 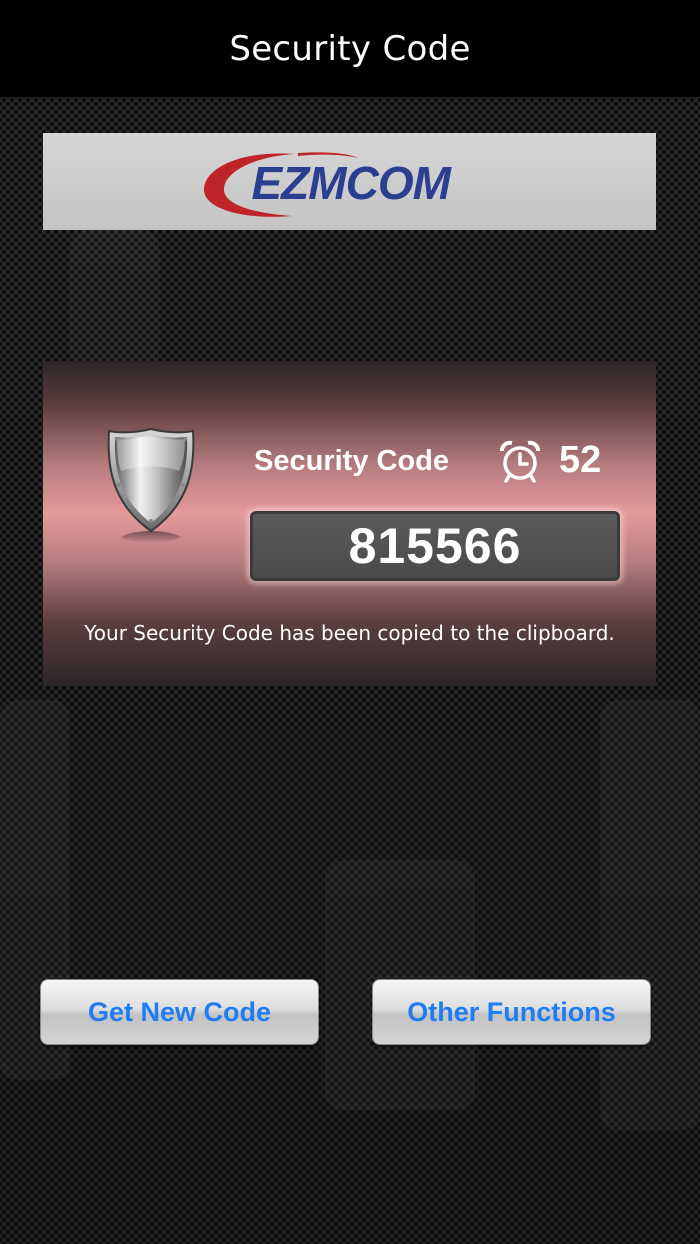 I want to click on security-code-label: Security Code, so click(x=351, y=461).